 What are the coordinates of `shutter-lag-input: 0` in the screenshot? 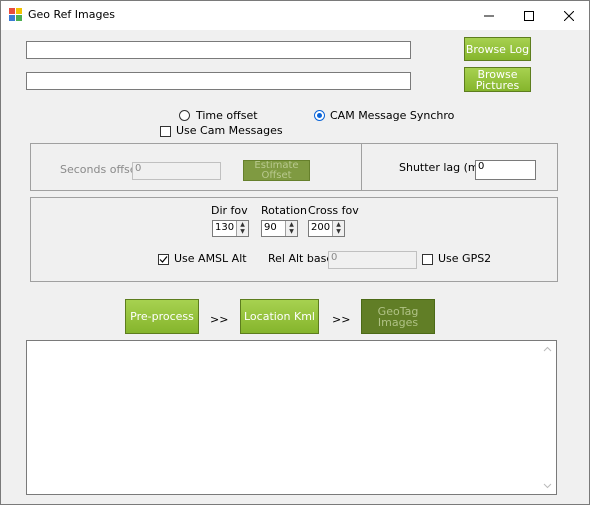 It's located at (505, 170).